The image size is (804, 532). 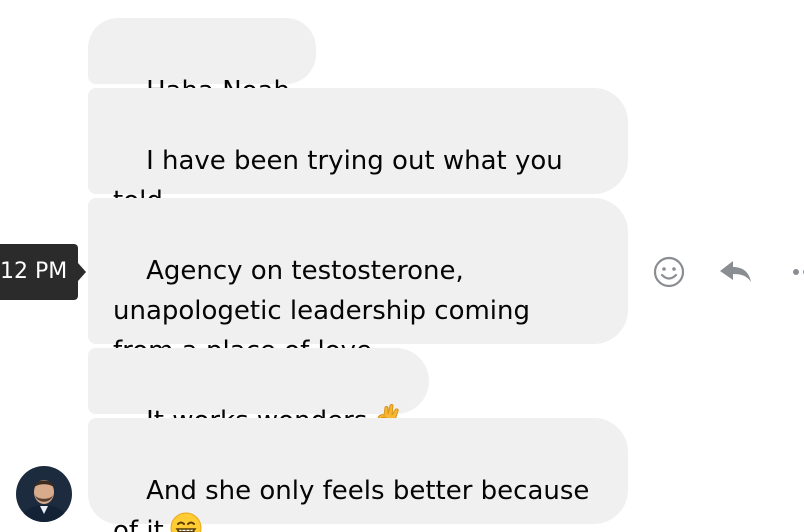 I want to click on timestamp-tooltip: 12 PM, so click(x=39, y=272).